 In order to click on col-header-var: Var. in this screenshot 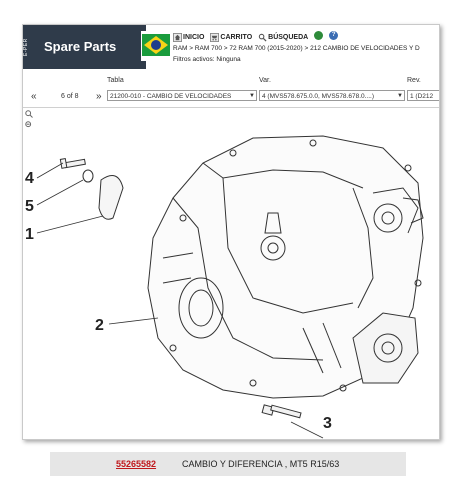, I will do `click(265, 80)`.